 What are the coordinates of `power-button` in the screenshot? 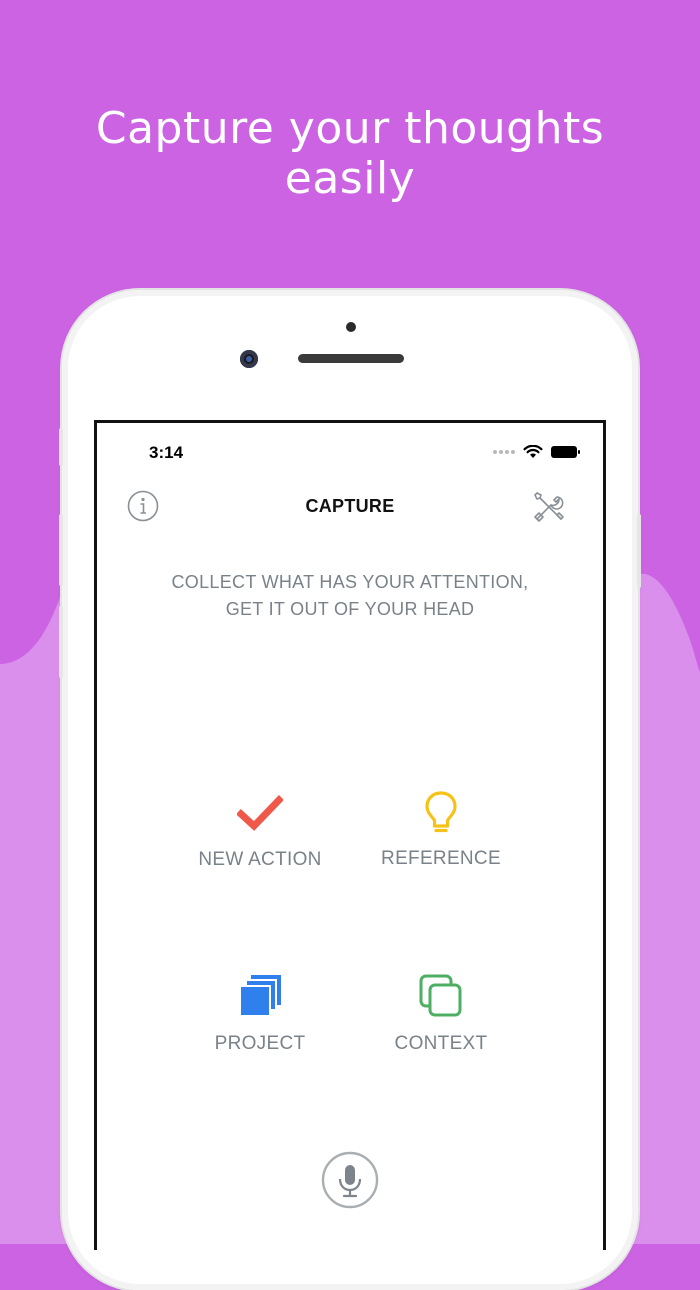 It's located at (639, 551).